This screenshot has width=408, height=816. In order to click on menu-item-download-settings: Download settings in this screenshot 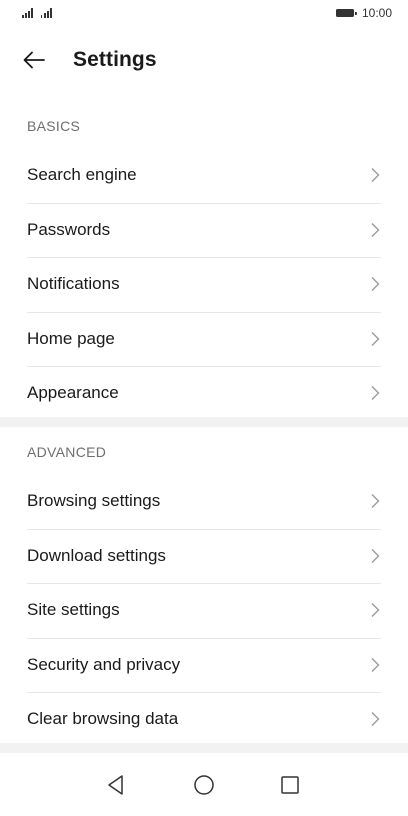, I will do `click(204, 556)`.